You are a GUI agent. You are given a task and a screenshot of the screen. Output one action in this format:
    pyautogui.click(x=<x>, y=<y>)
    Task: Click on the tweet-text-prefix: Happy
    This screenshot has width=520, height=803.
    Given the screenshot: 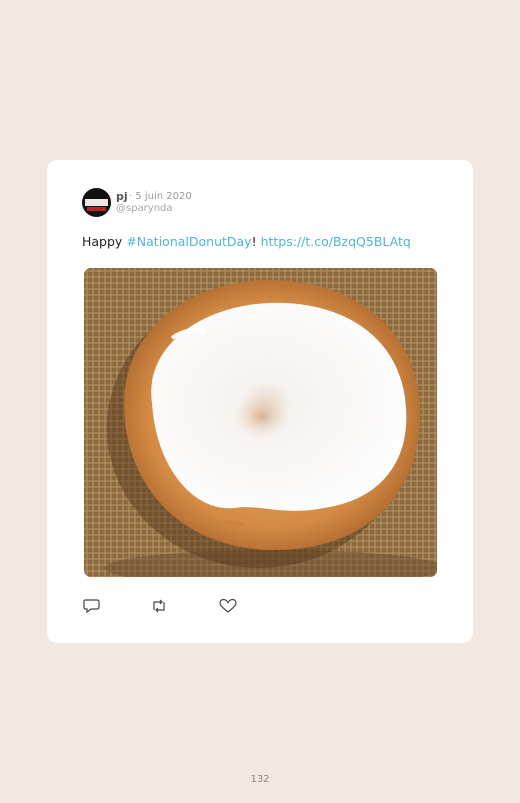 What is the action you would take?
    pyautogui.click(x=104, y=241)
    